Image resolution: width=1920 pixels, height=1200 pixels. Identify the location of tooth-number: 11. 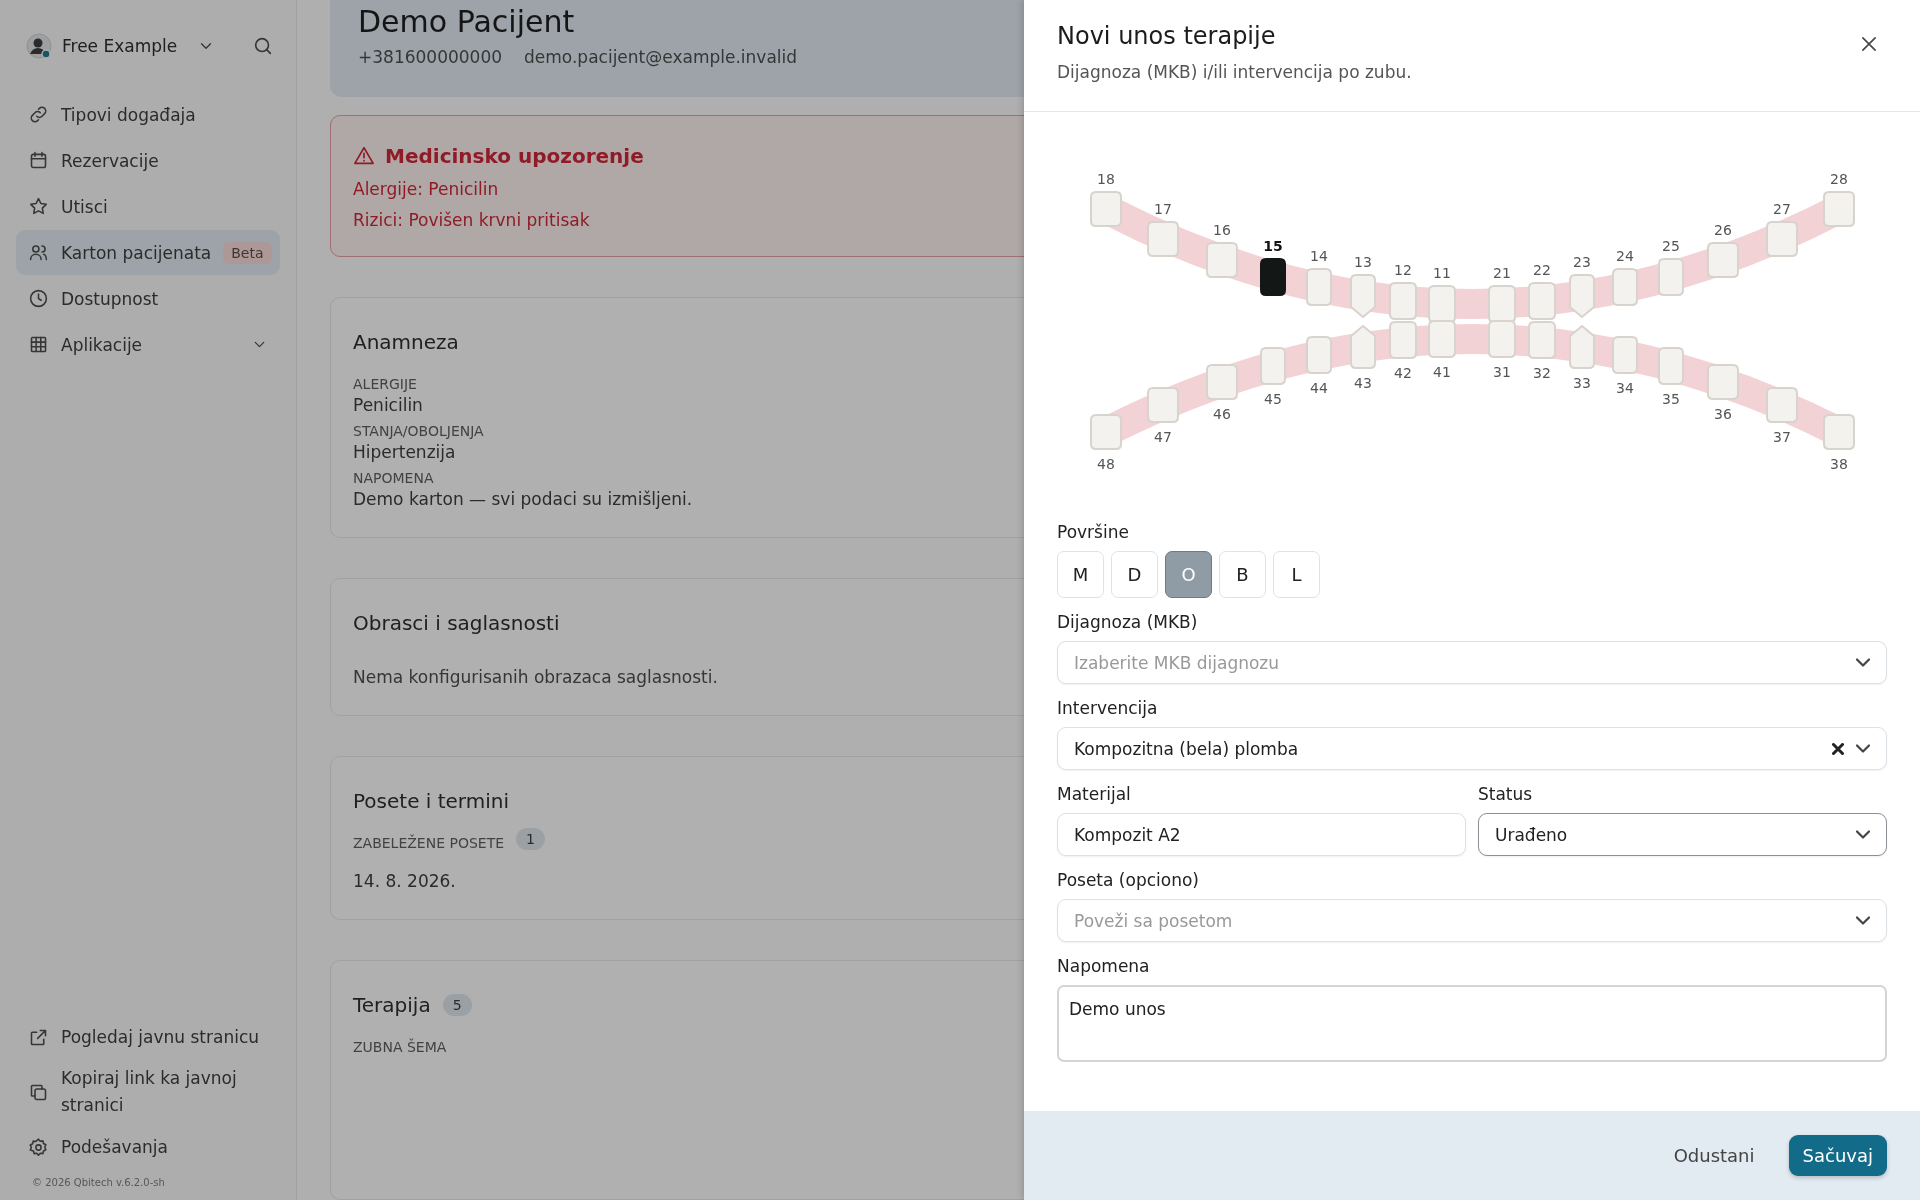
(1442, 273).